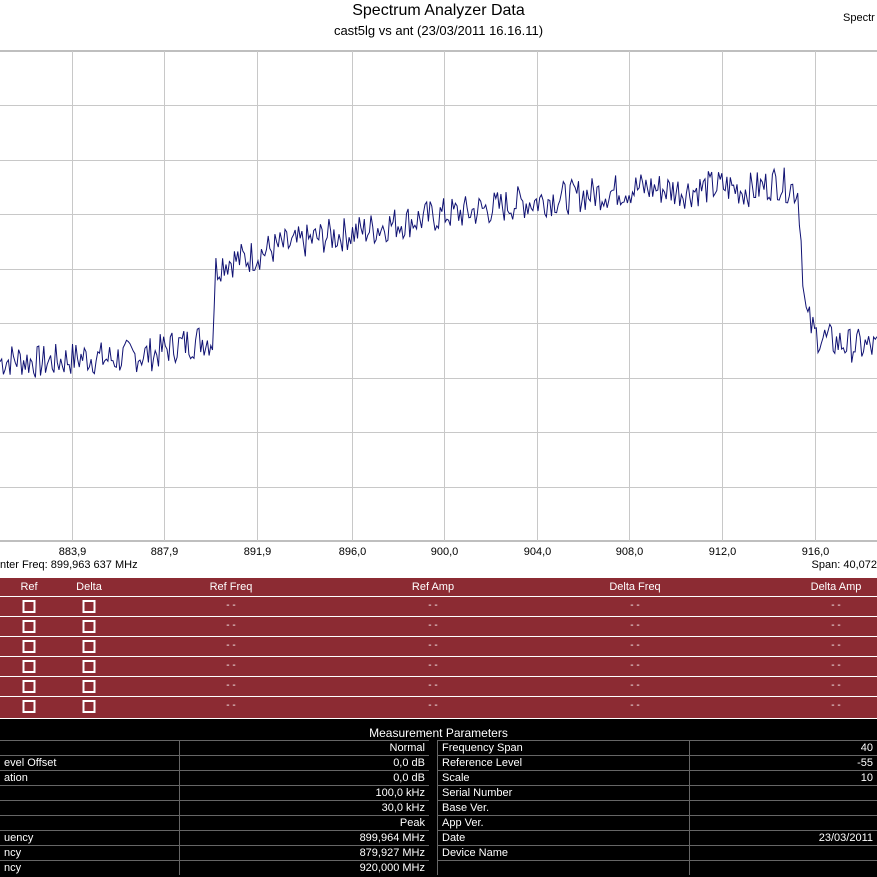  What do you see at coordinates (836, 587) in the screenshot?
I see `marker-header-delta-amp: Delta Amp` at bounding box center [836, 587].